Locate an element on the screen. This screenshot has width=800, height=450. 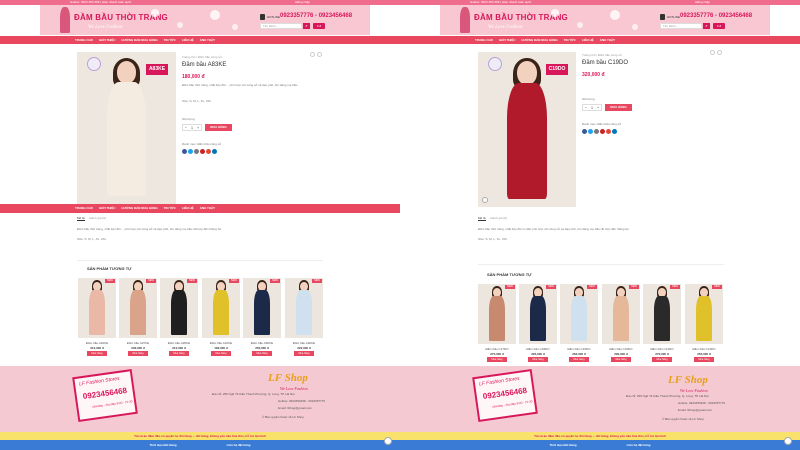
related-product-card: NEW Đầm bầu C18DO 320,000 đ Mua hàng is located at coordinates (538, 329).